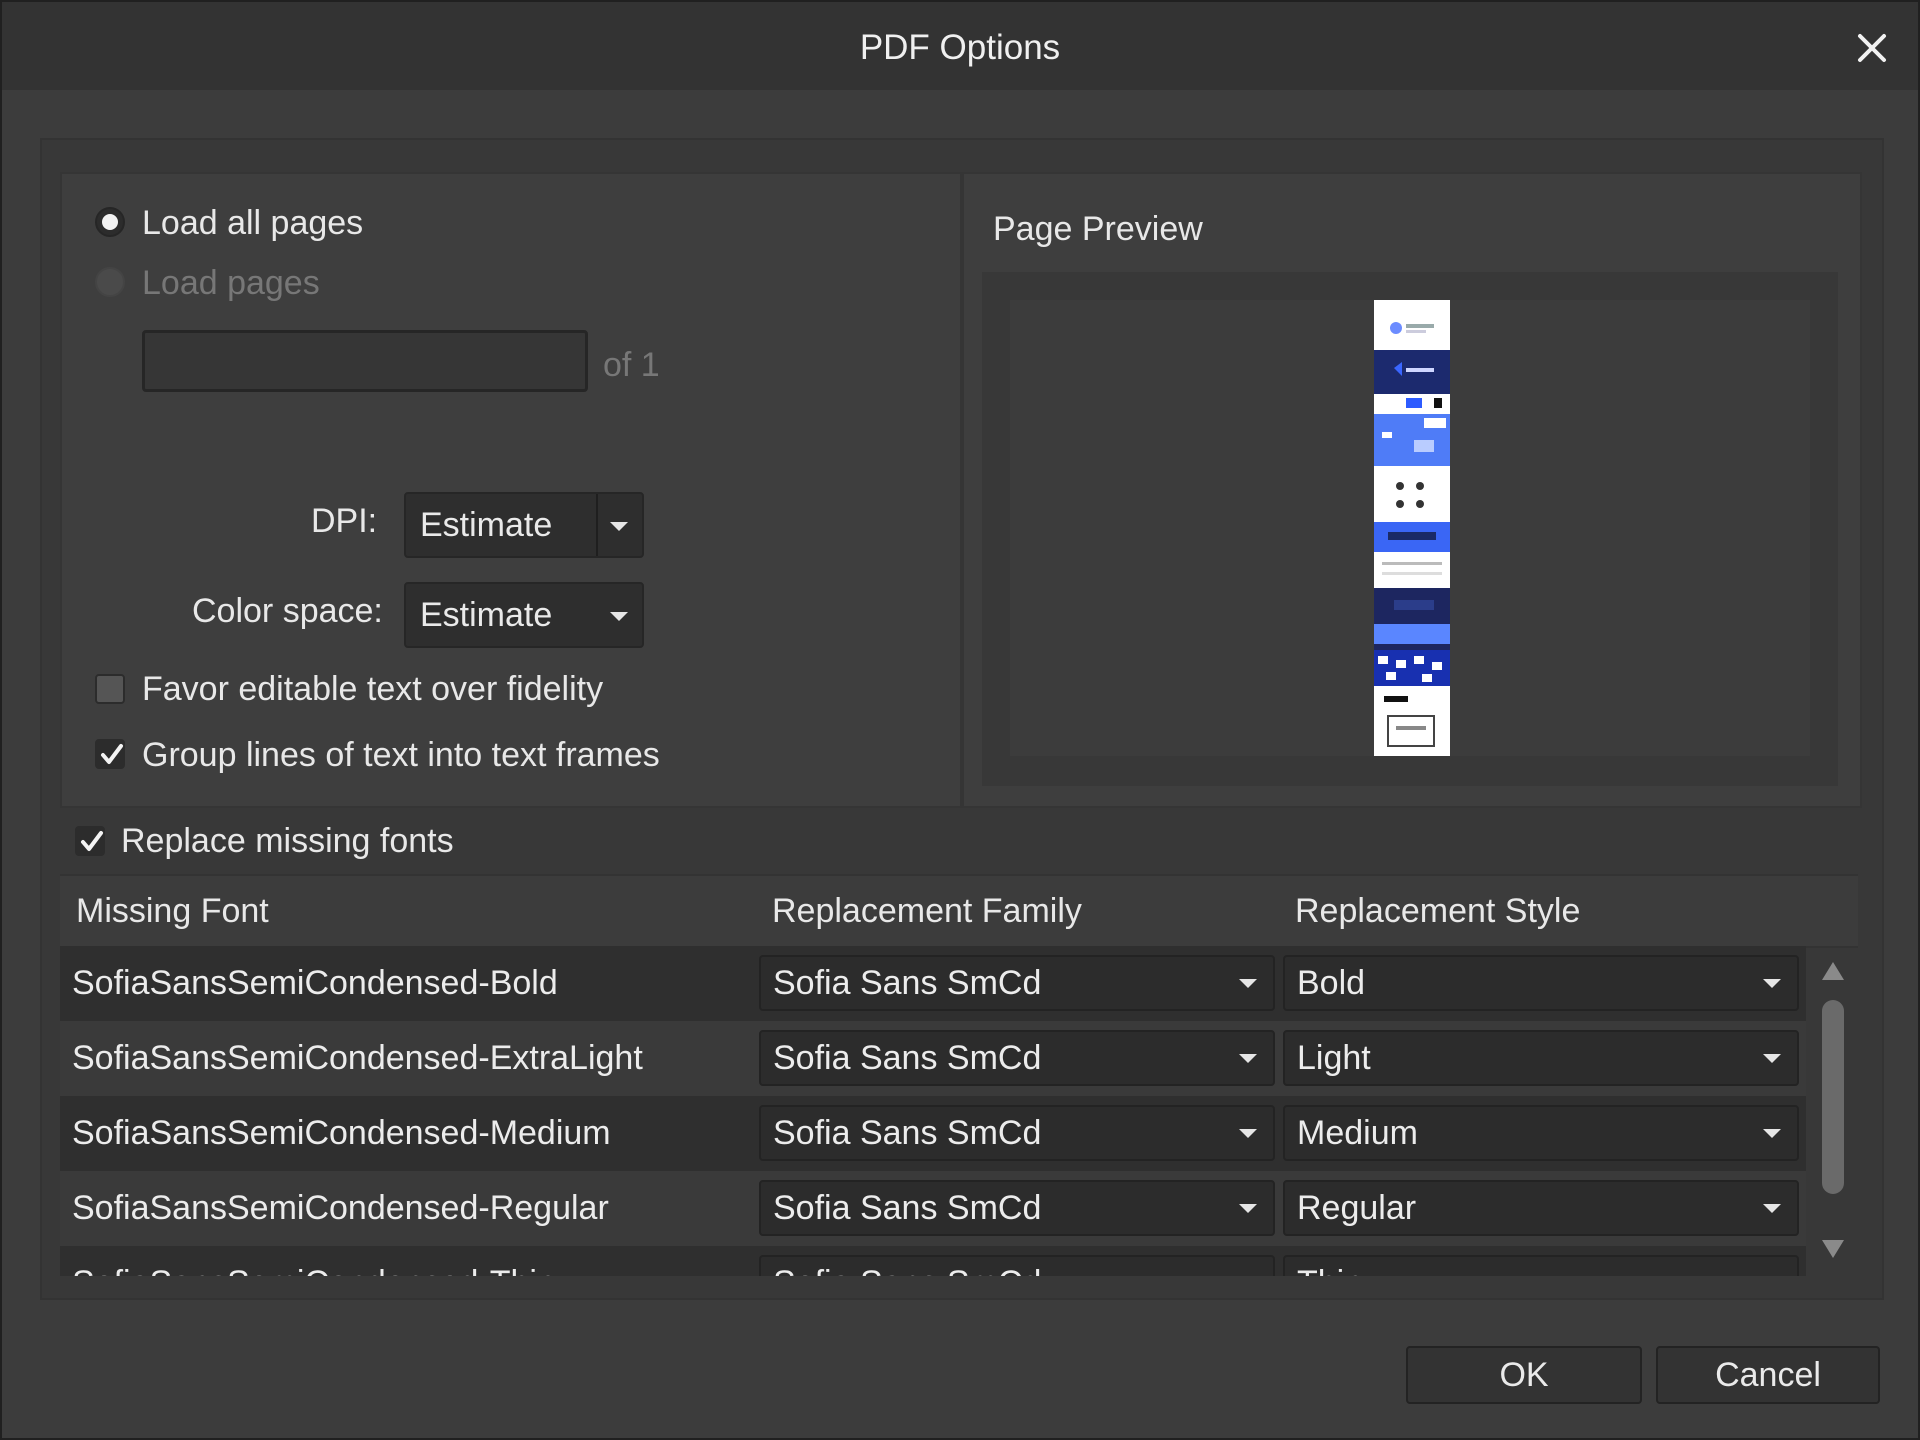  What do you see at coordinates (1437, 911) in the screenshot?
I see `column-header-replacement-style: Replacement Style` at bounding box center [1437, 911].